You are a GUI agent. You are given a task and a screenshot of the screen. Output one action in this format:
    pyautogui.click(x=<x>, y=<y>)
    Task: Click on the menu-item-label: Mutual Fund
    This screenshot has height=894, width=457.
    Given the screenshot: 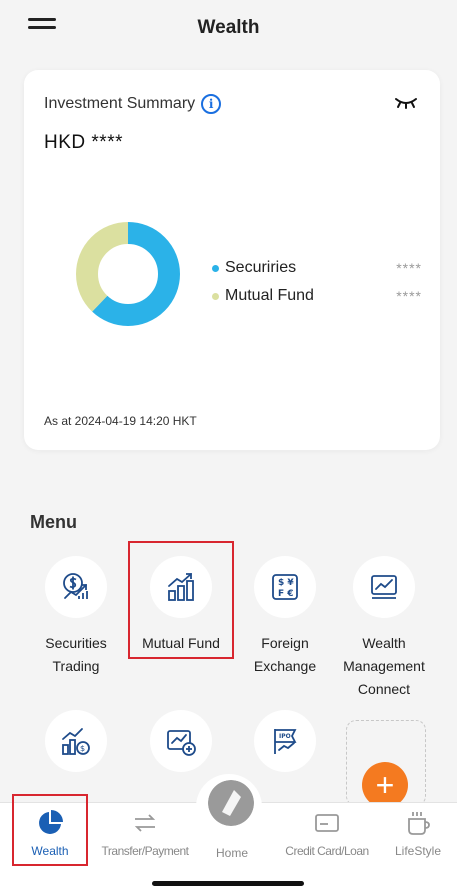 What is the action you would take?
    pyautogui.click(x=181, y=643)
    